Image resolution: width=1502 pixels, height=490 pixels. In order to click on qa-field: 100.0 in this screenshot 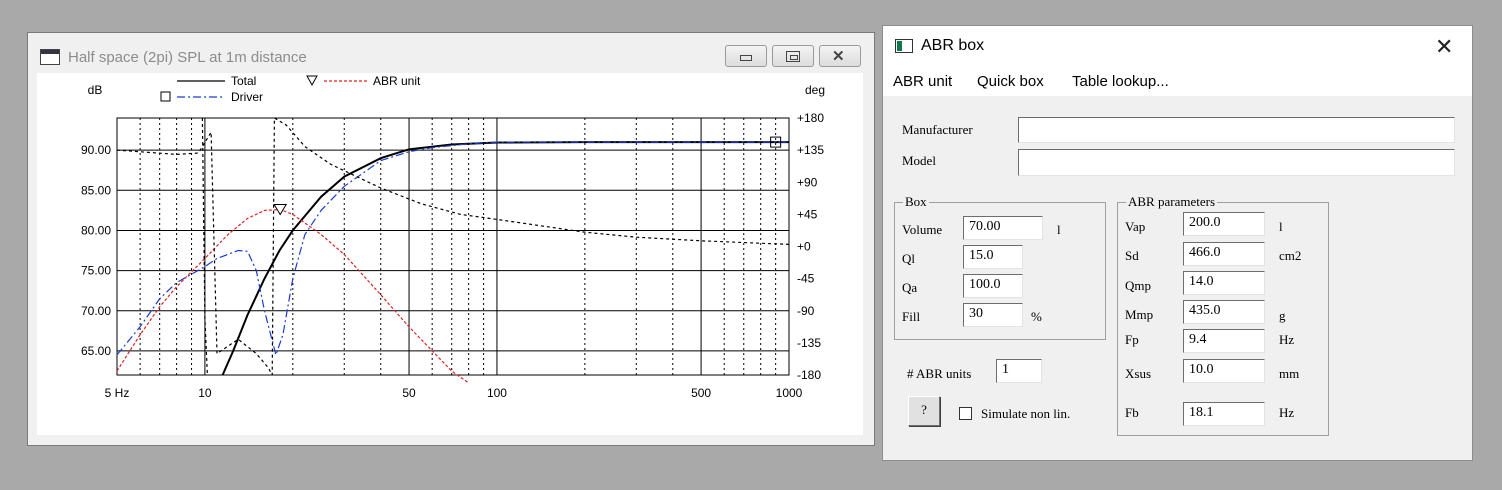, I will do `click(993, 286)`.